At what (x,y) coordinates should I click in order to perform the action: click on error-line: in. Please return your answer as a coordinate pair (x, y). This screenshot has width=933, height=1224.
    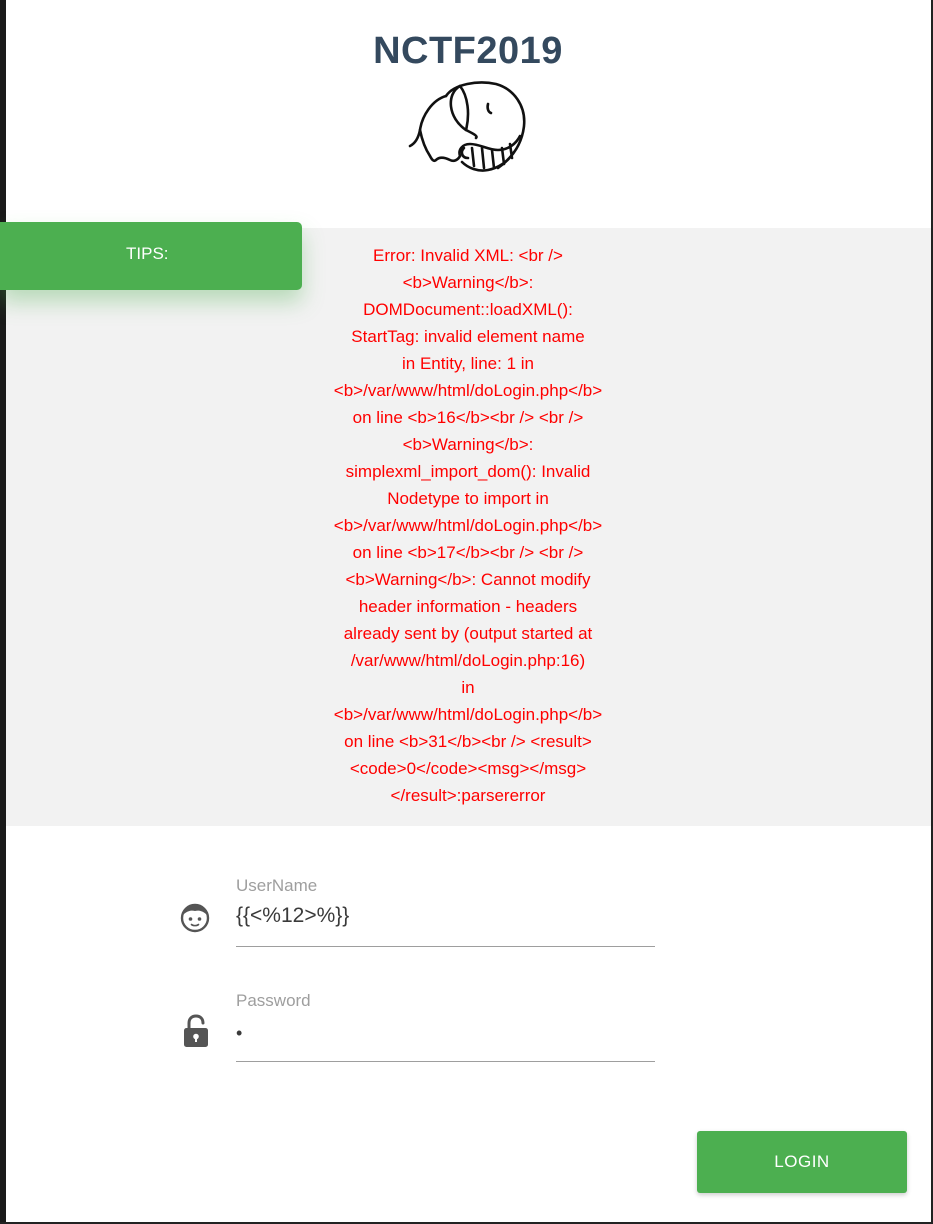
    Looking at the image, I should click on (468, 687).